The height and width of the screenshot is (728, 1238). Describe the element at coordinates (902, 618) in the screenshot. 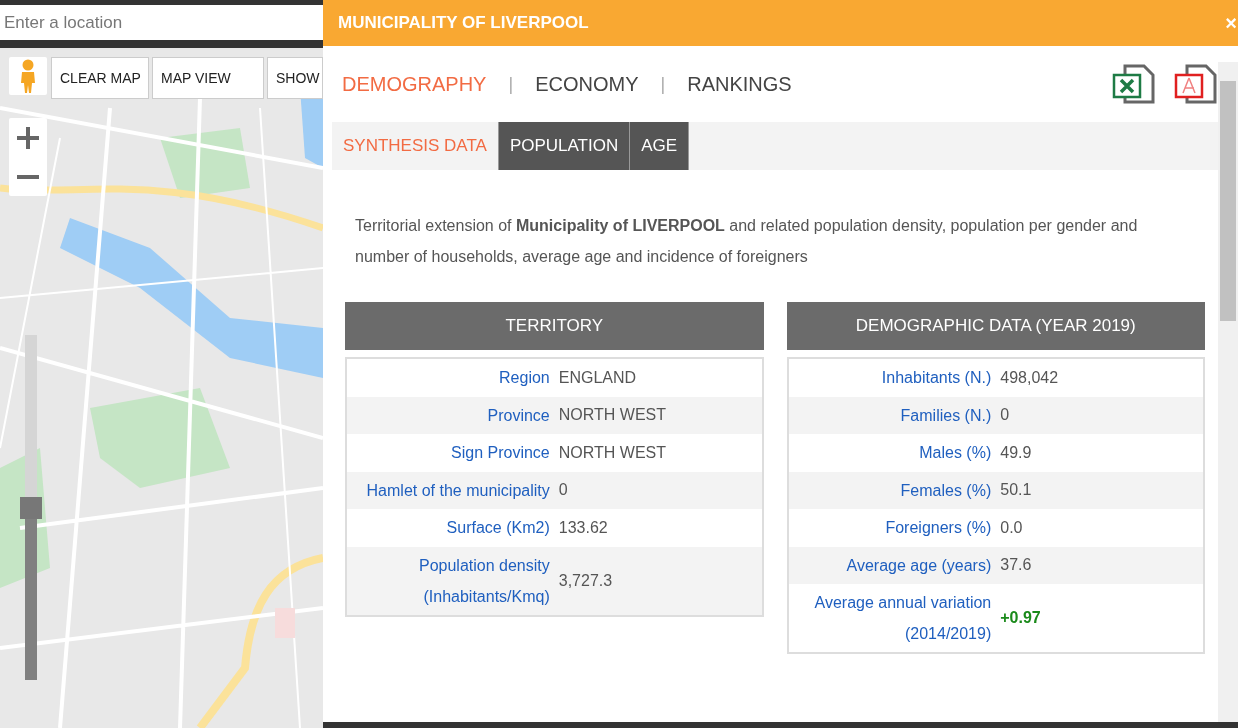

I see `row-label: Average annual variation (2014/2019)` at that location.